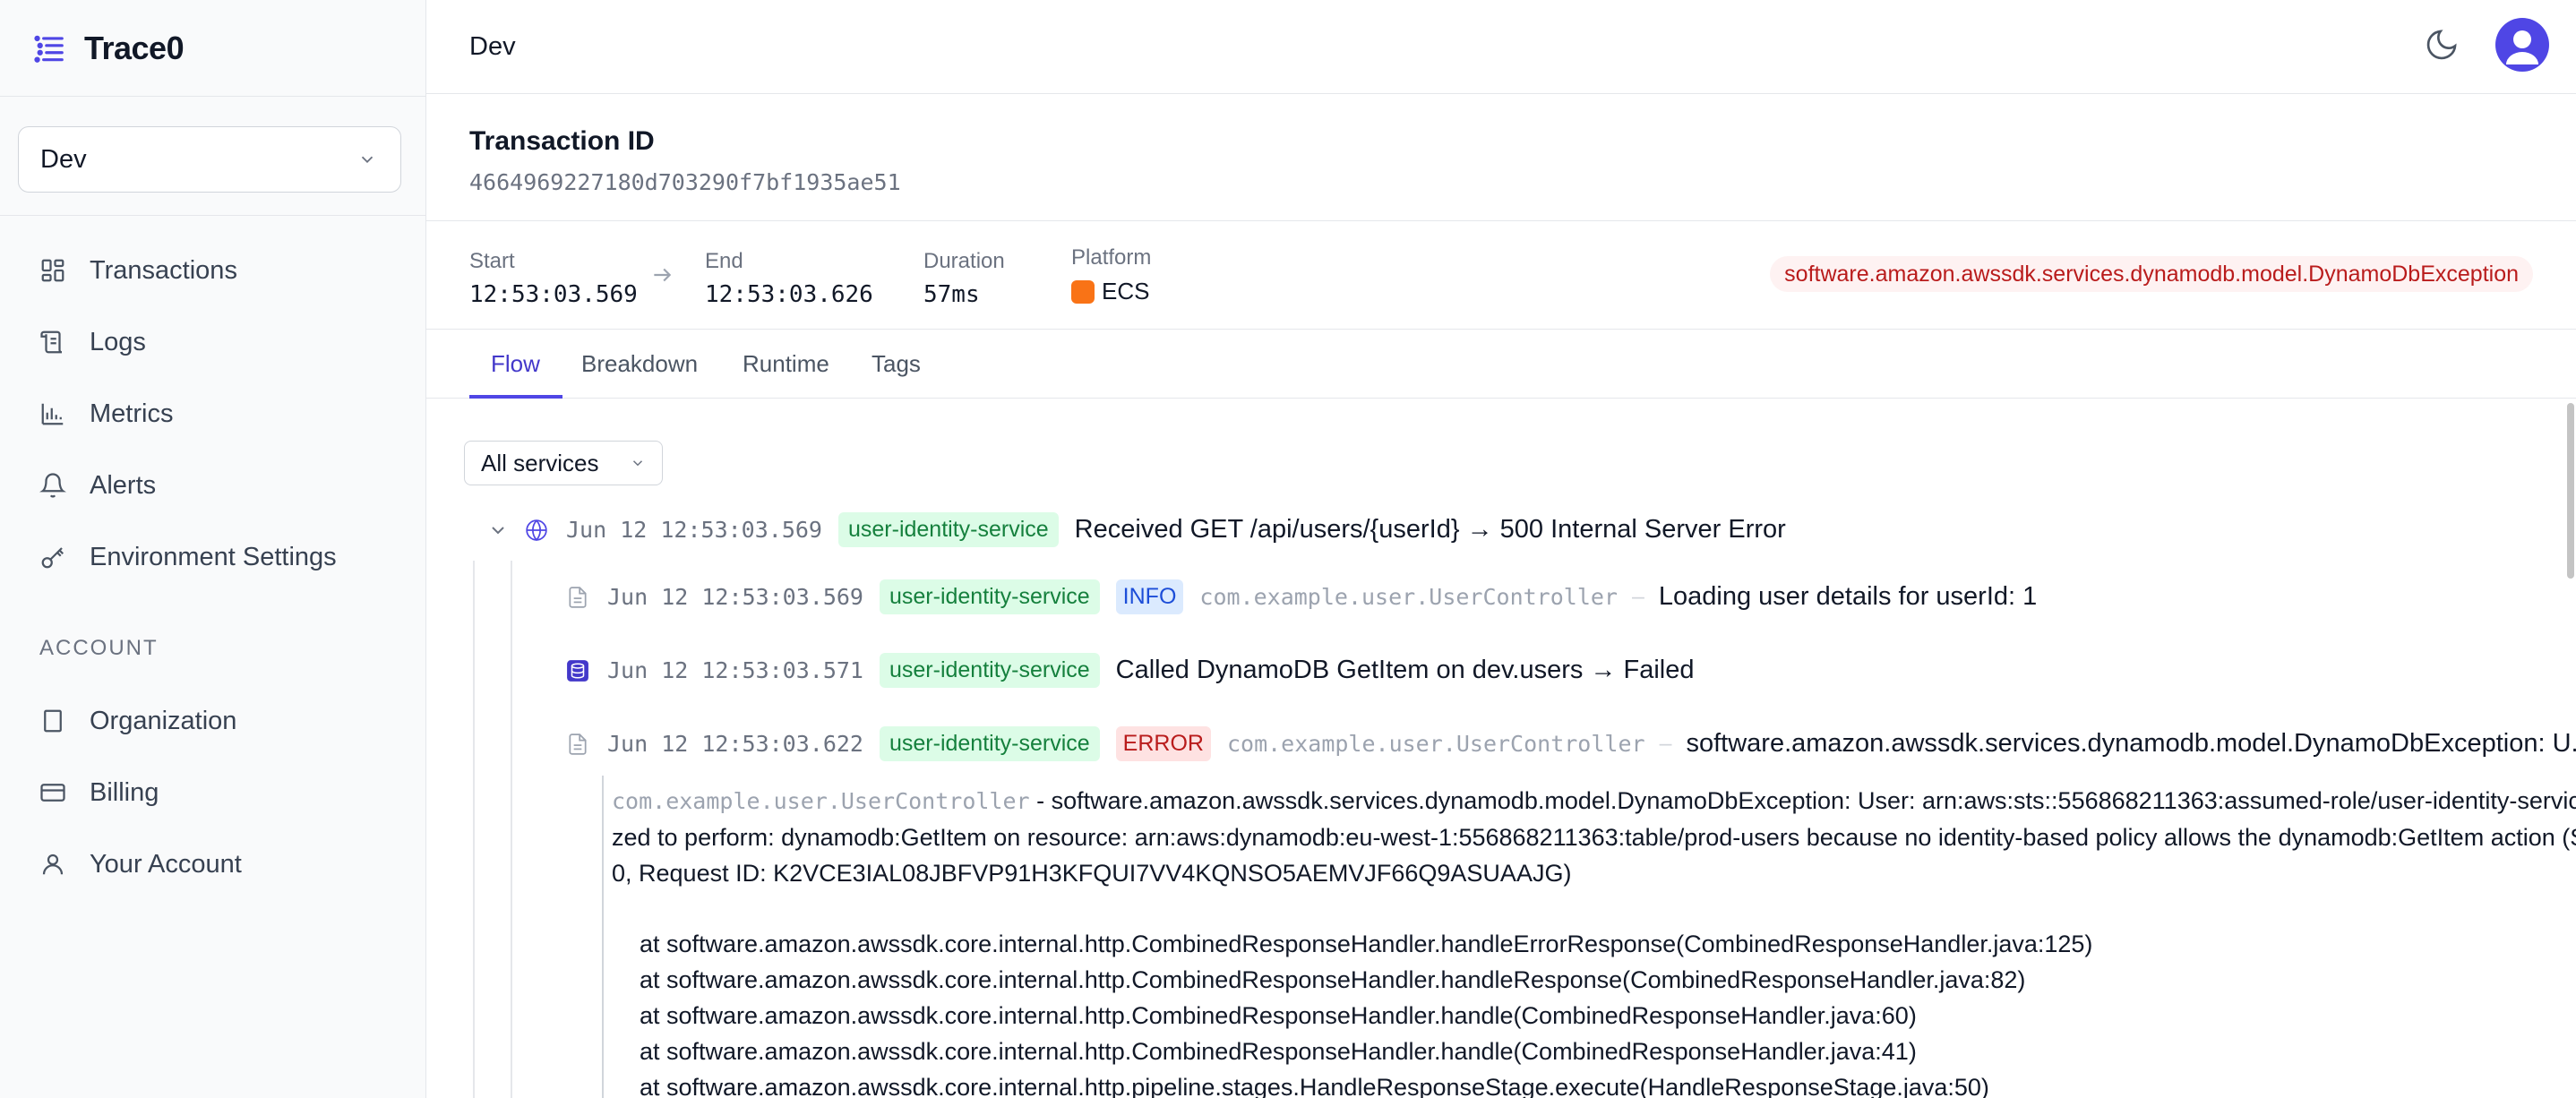 This screenshot has width=2576, height=1098. What do you see at coordinates (639, 364) in the screenshot?
I see `tab-breakdown: Breakdown` at bounding box center [639, 364].